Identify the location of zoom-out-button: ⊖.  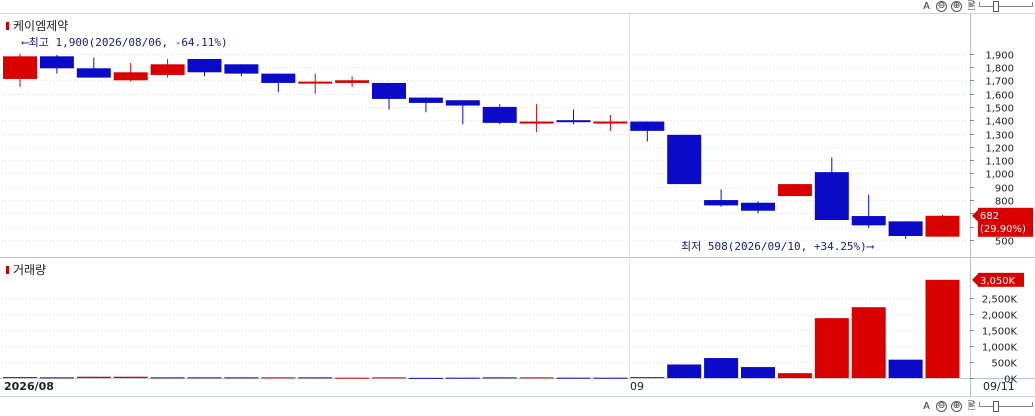
(941, 406).